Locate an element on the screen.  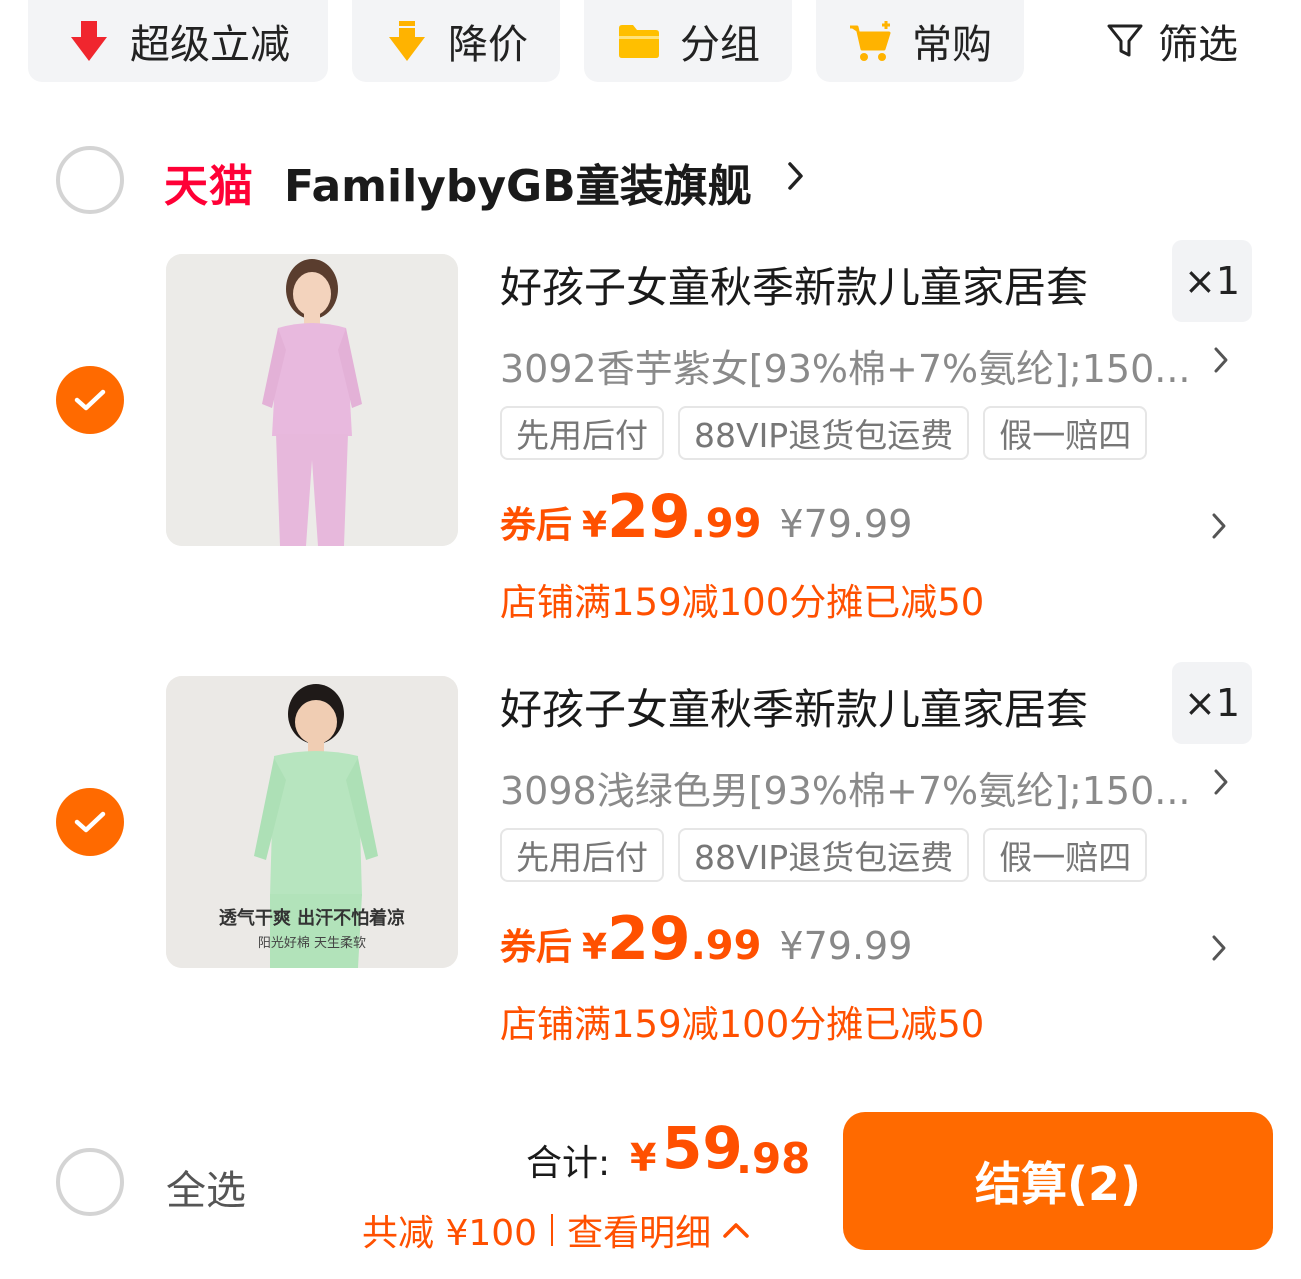
filter-label: 常购 is located at coordinates (952, 45).